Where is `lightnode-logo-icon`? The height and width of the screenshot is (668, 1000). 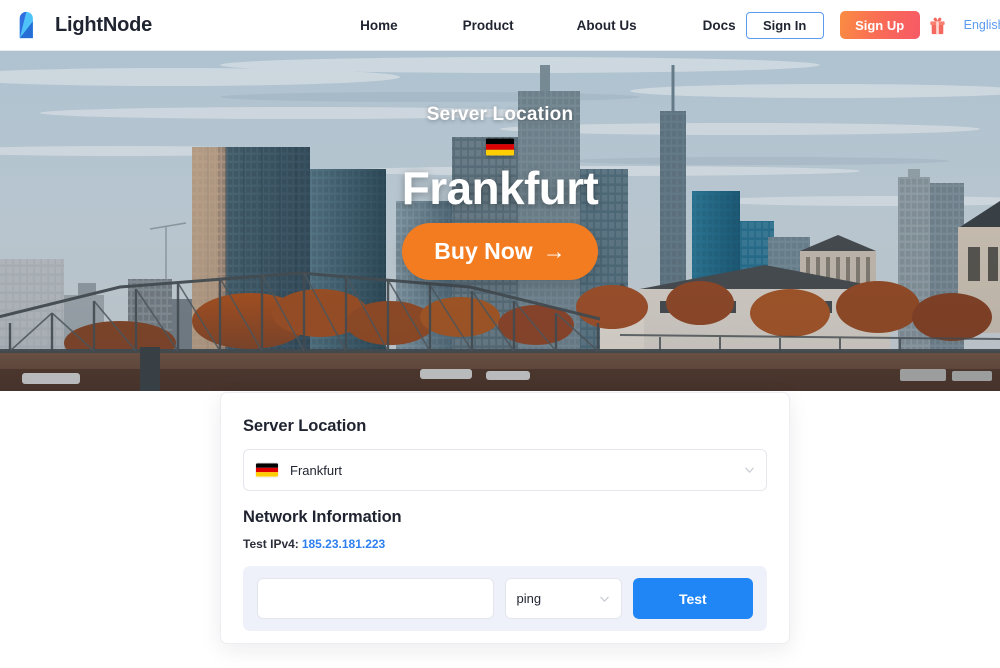 lightnode-logo-icon is located at coordinates (26, 25).